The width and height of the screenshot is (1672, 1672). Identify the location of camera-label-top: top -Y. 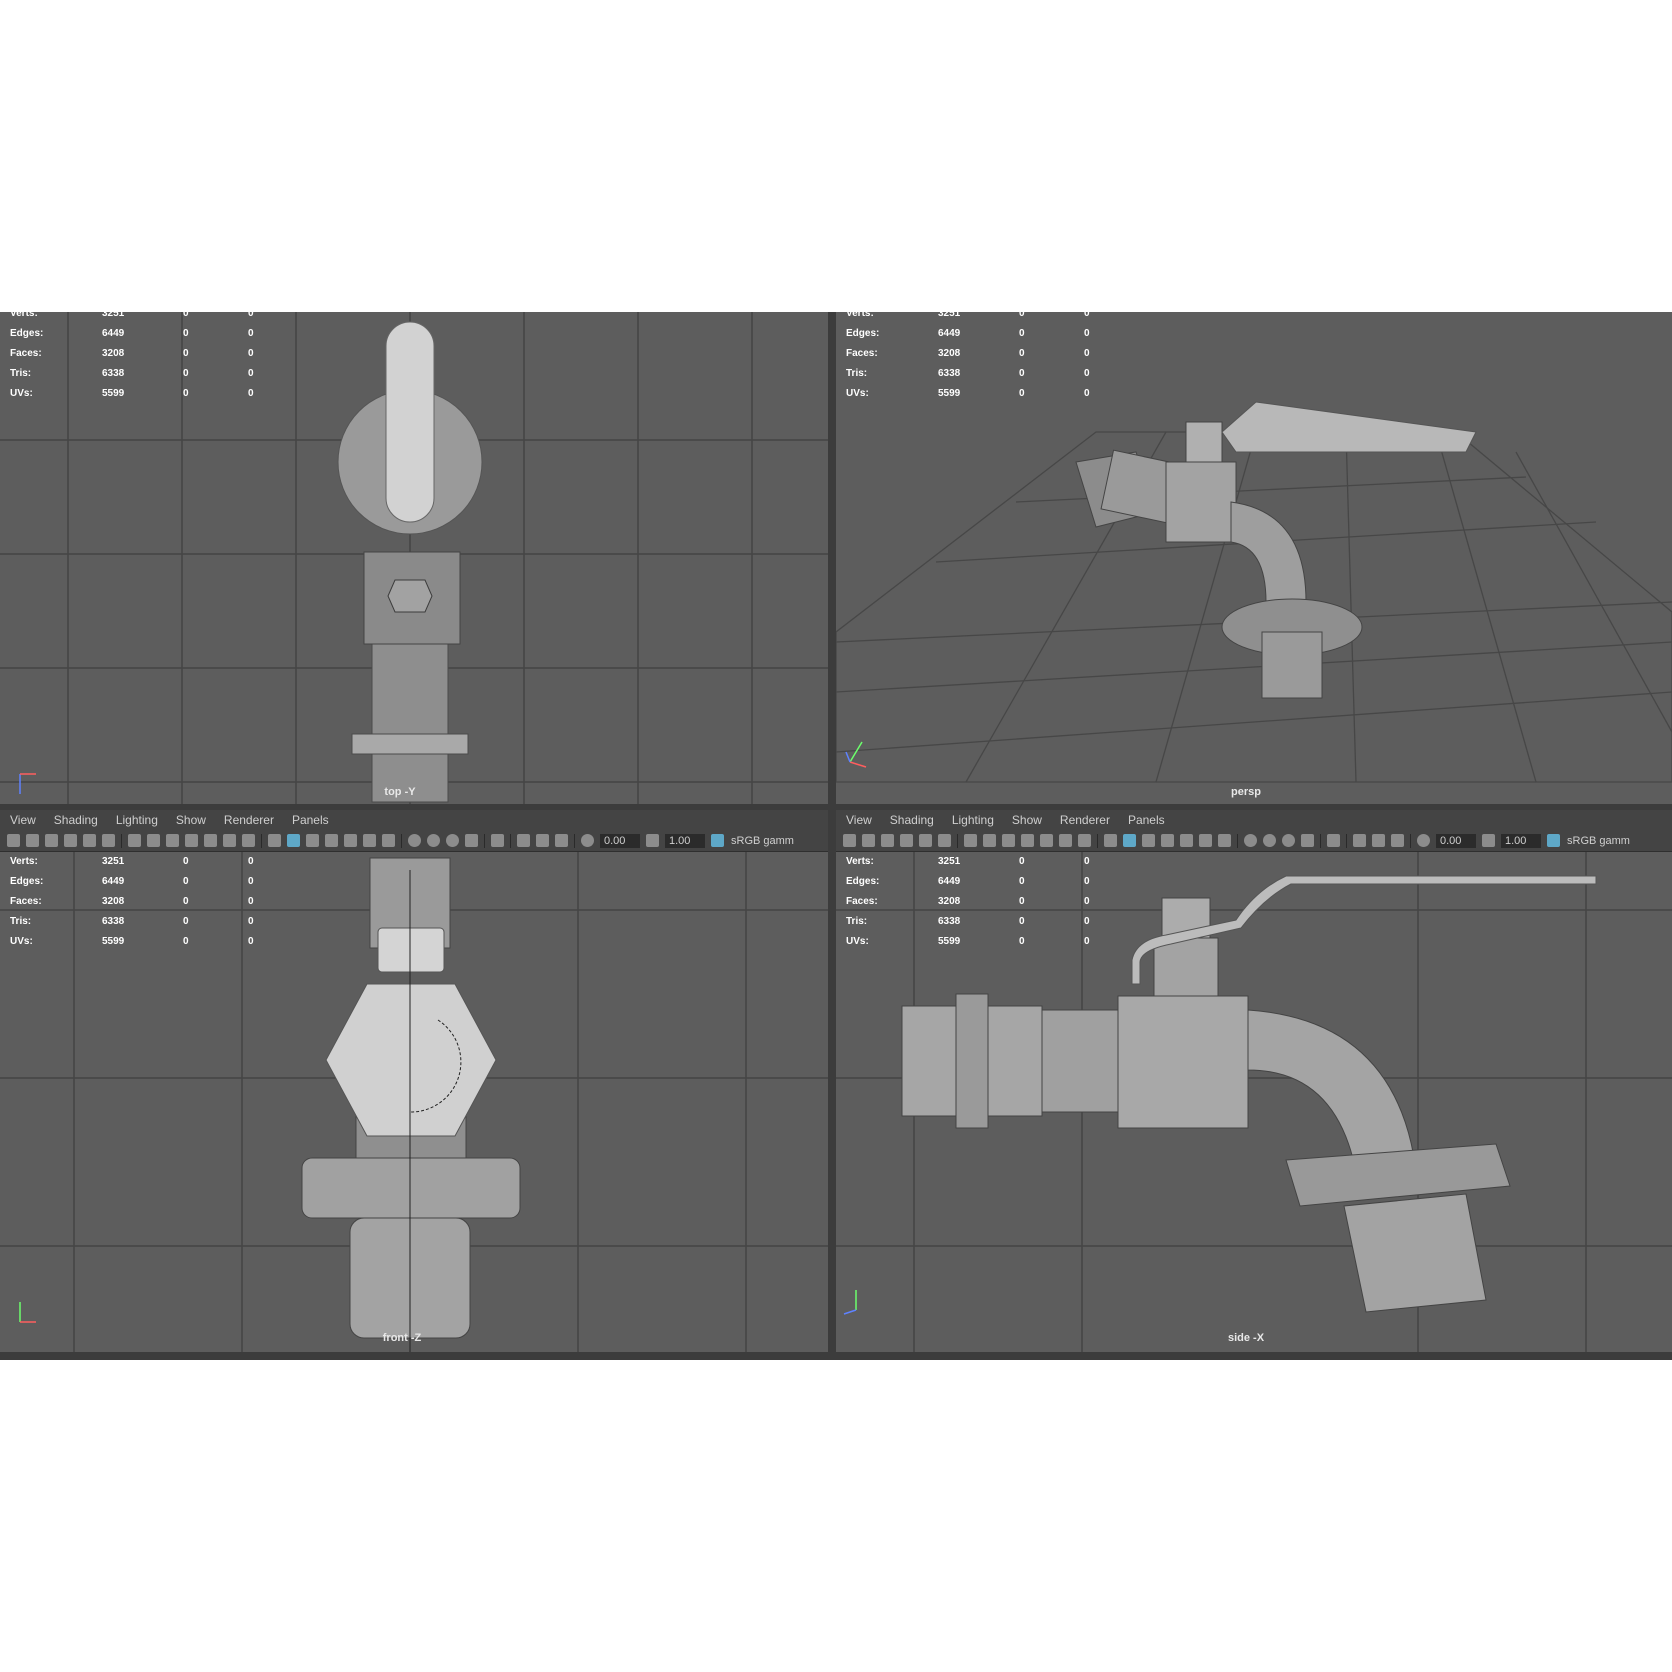
(400, 792).